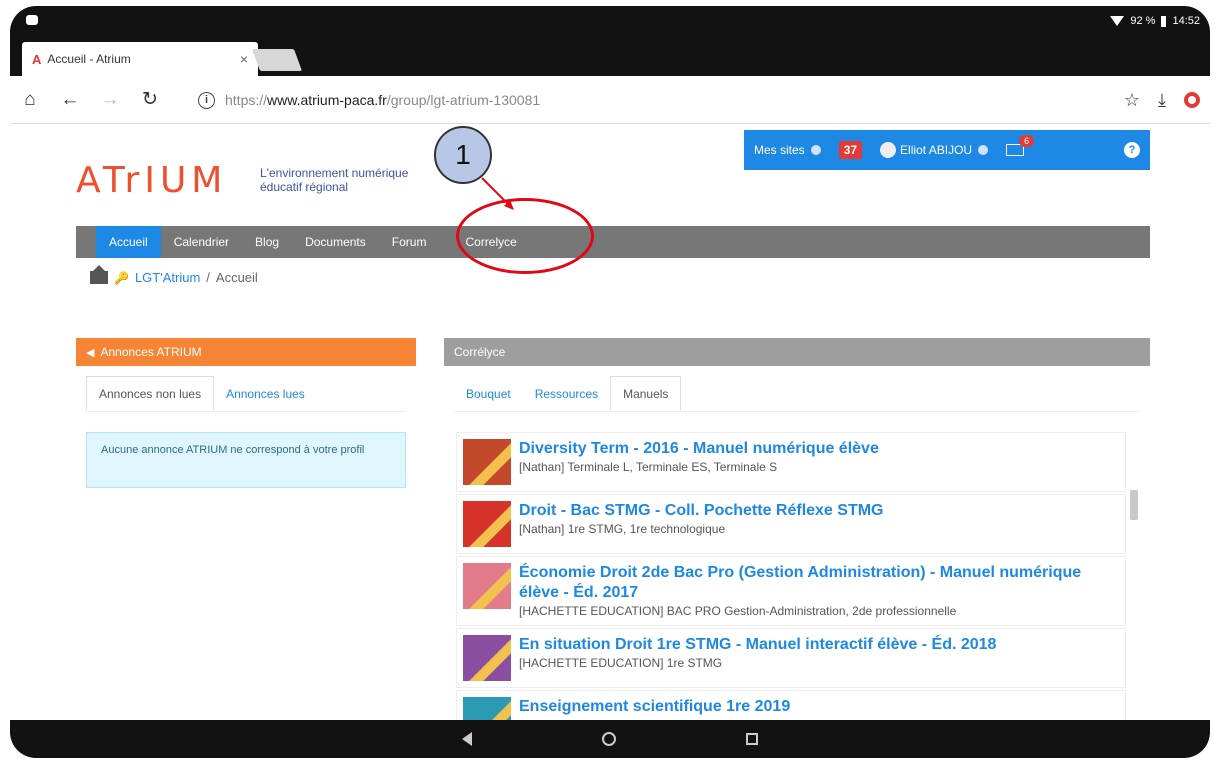 The image size is (1218, 760). What do you see at coordinates (610, 21) in the screenshot?
I see `status-bar: 92 % 14:52` at bounding box center [610, 21].